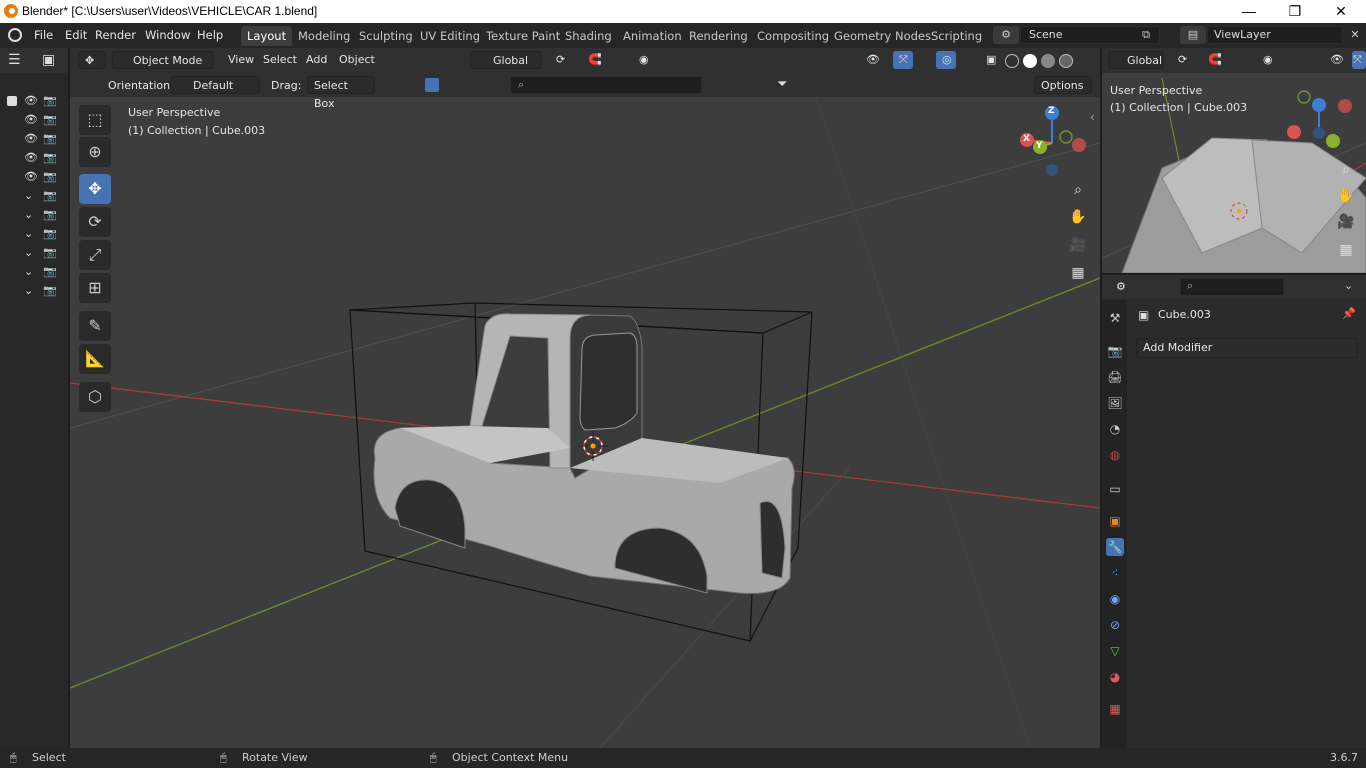 The image size is (1366, 768). What do you see at coordinates (95, 326) in the screenshot?
I see `annotate-tool-icon: ✎` at bounding box center [95, 326].